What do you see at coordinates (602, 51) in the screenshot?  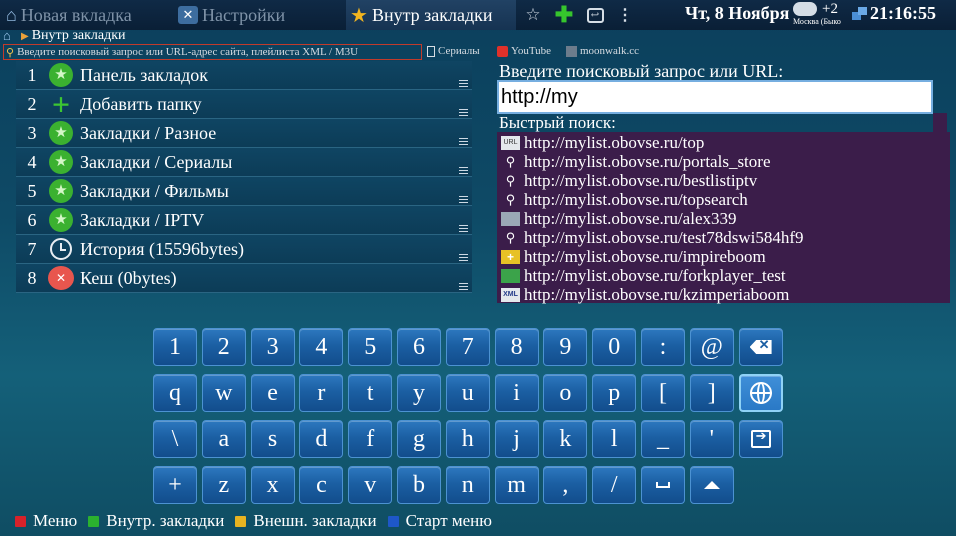 I see `quick-link-moonwalk: moonwalk.cc` at bounding box center [602, 51].